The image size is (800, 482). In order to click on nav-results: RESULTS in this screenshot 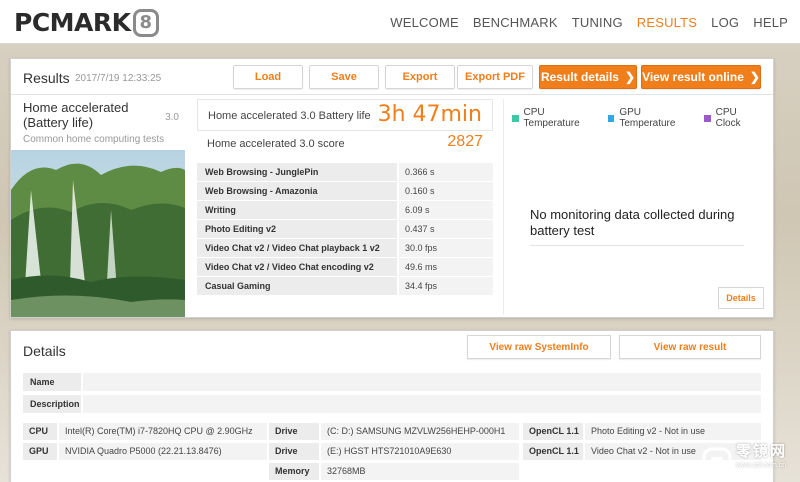, I will do `click(667, 22)`.